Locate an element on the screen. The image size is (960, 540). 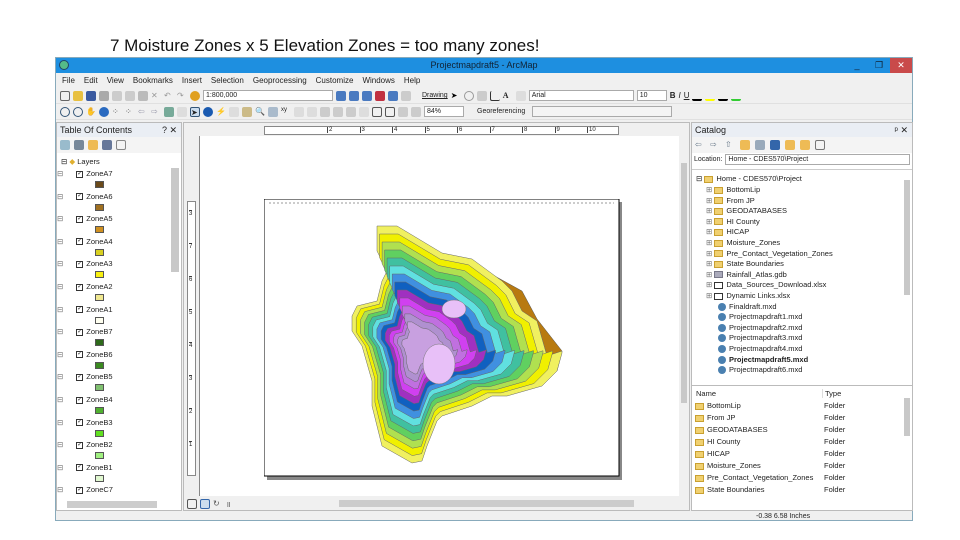
list-by-visibility-icon is located at coordinates (93, 145).